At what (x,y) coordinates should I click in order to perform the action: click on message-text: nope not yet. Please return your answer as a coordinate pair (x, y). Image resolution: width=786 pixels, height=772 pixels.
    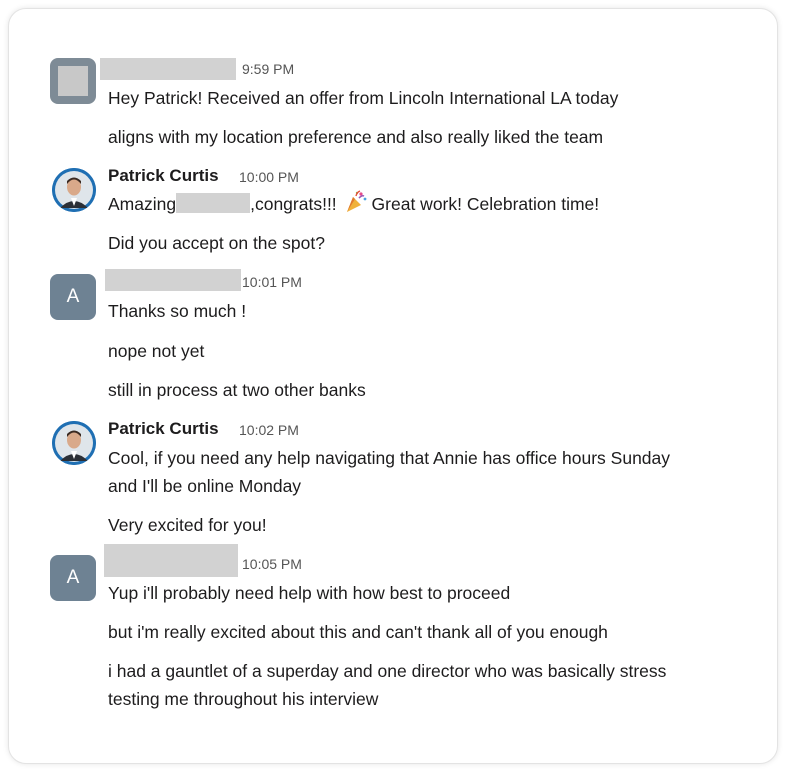
    Looking at the image, I should click on (156, 351).